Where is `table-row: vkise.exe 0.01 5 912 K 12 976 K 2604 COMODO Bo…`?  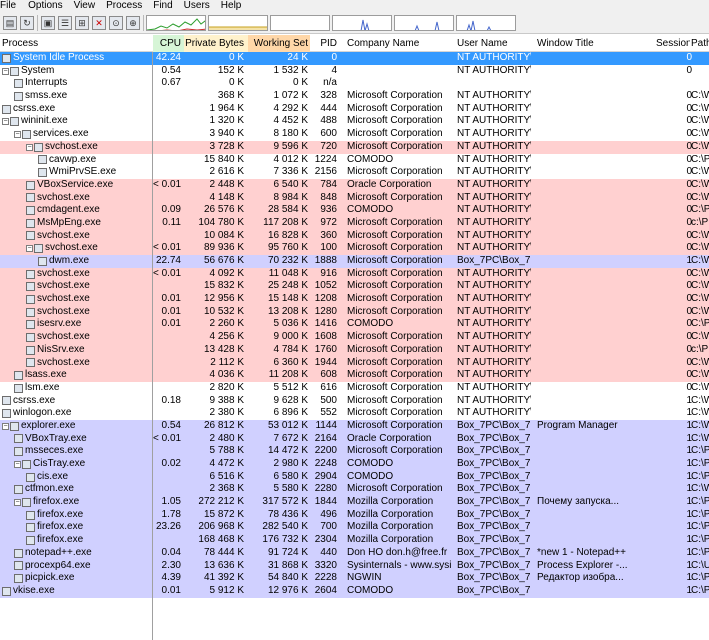 table-row: vkise.exe 0.01 5 912 K 12 976 K 2604 COMODO Bo… is located at coordinates (354, 591).